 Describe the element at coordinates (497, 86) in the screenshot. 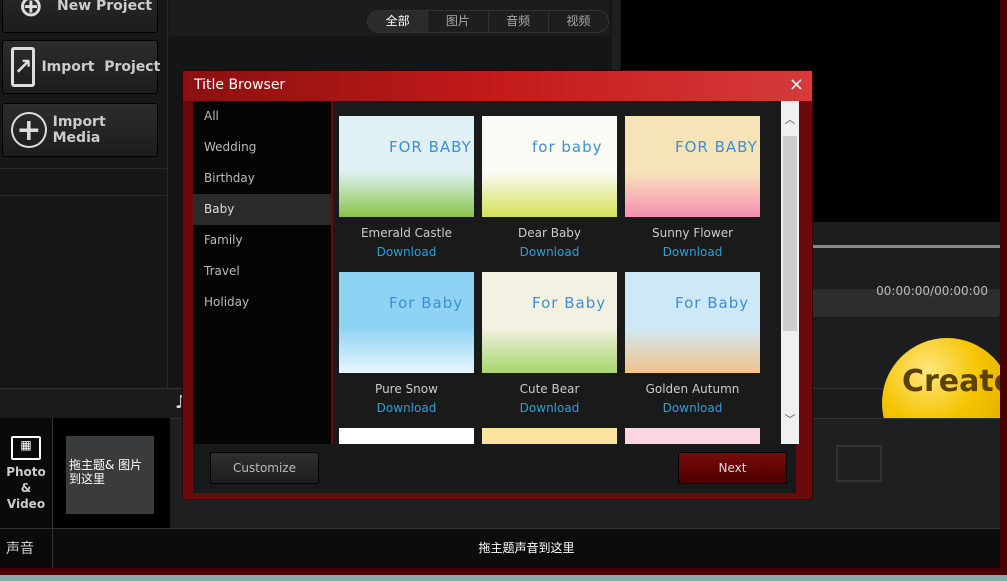

I see `dialog-titlebar: Title Browser ×` at that location.